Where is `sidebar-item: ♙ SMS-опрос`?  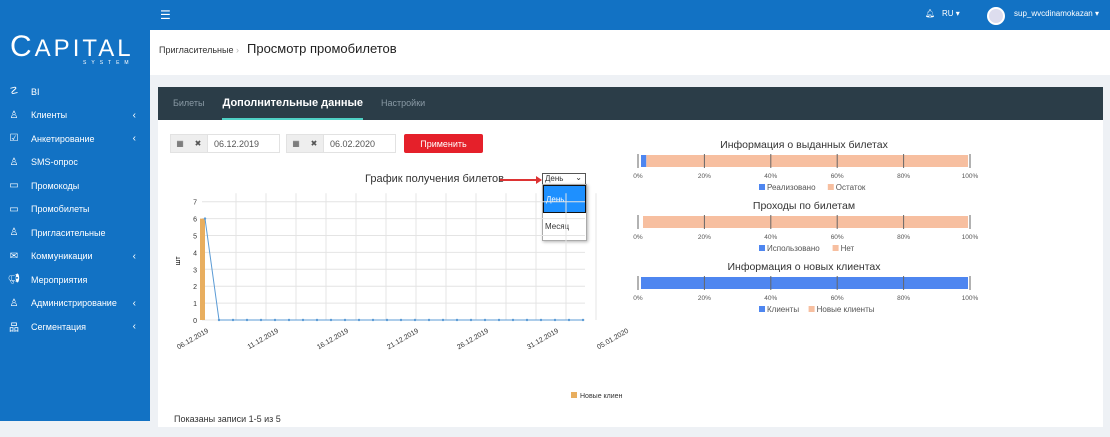
sidebar-item: ♙ SMS-опрос is located at coordinates (75, 163).